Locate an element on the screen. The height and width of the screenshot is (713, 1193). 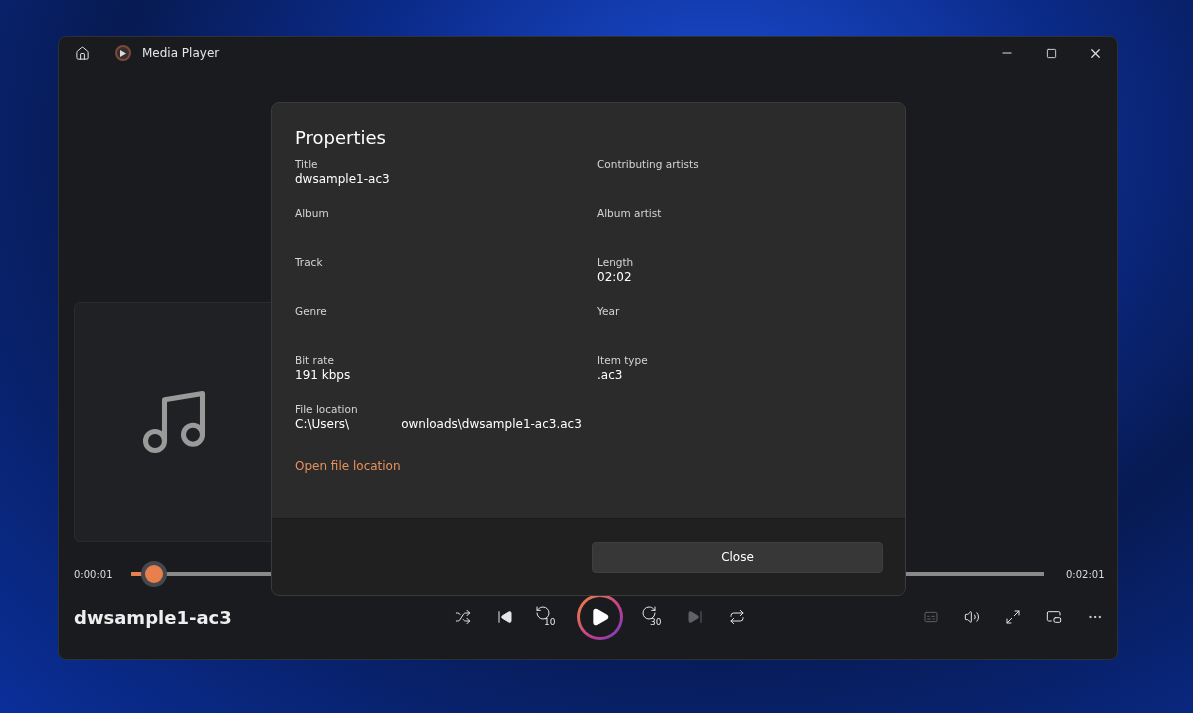
play-button is located at coordinates (600, 617).